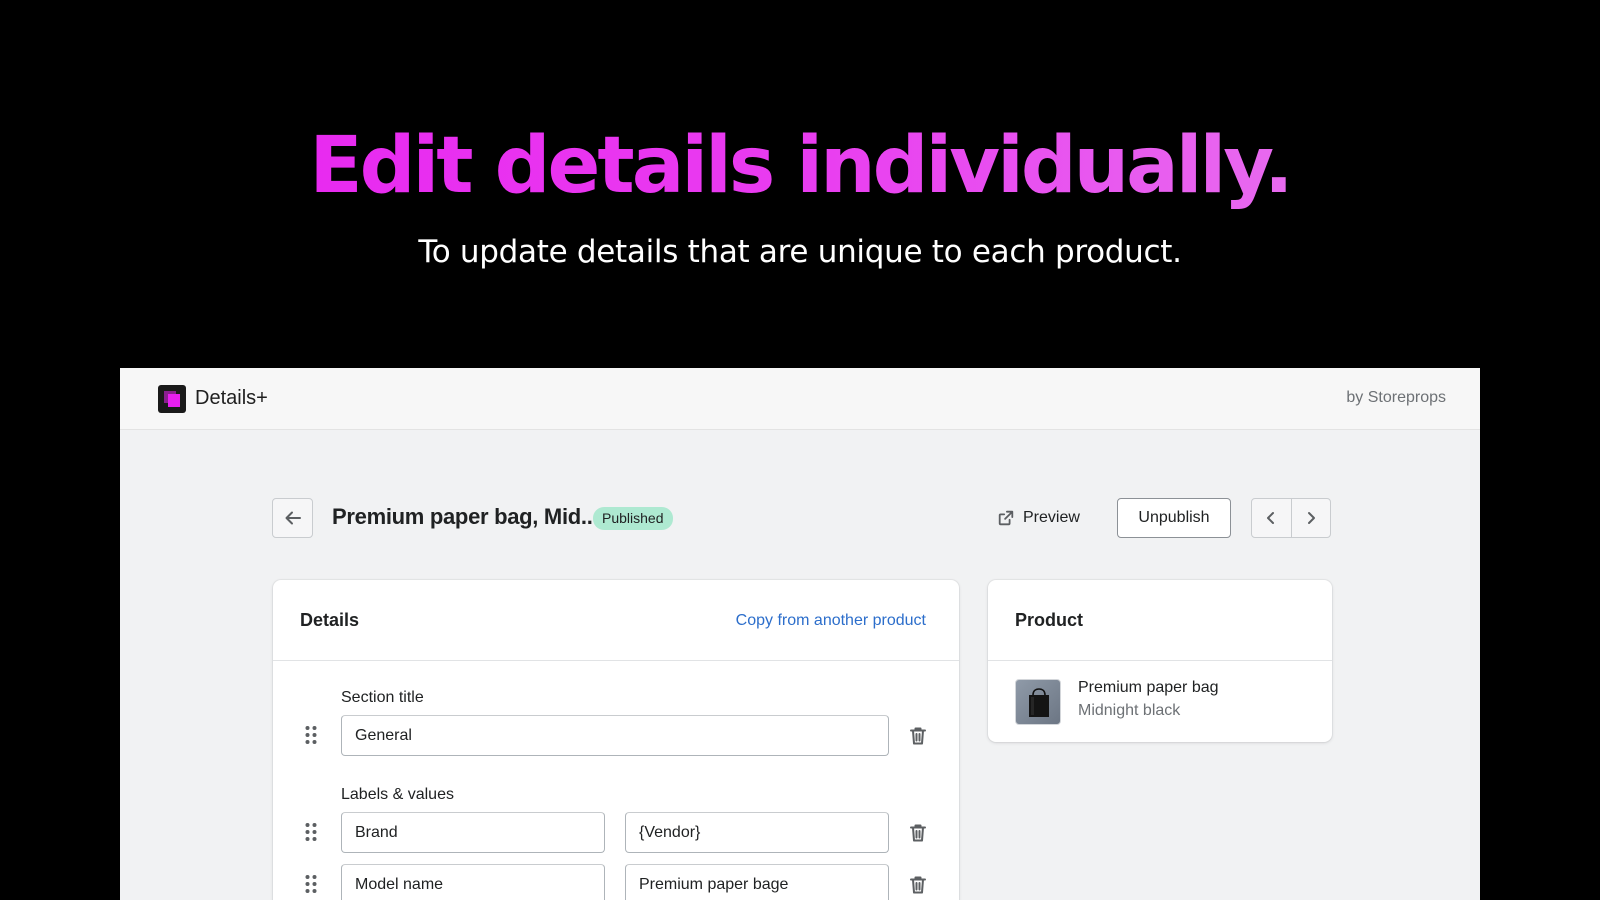  I want to click on product-name: Premium paper bag, so click(1148, 688).